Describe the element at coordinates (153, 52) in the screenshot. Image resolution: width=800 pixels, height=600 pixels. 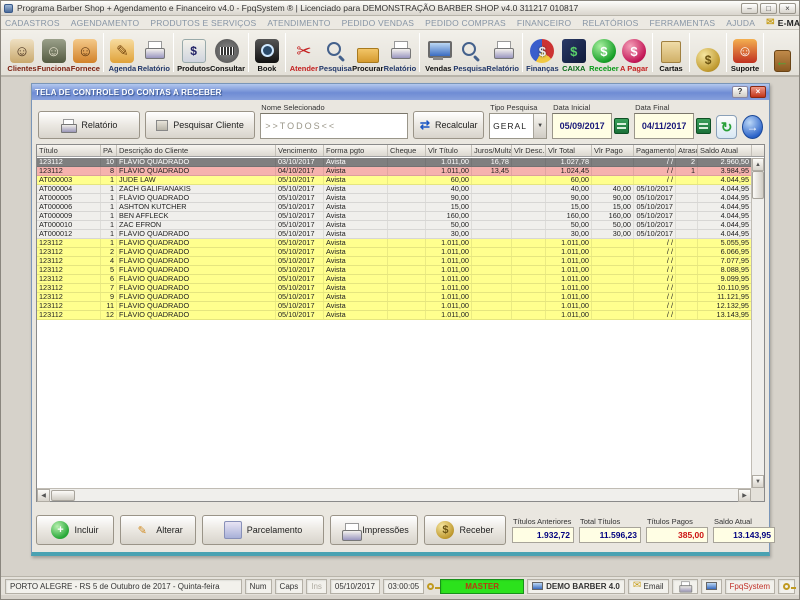
I see `toolbar-button-agenda-relatorio: Relatório` at that location.